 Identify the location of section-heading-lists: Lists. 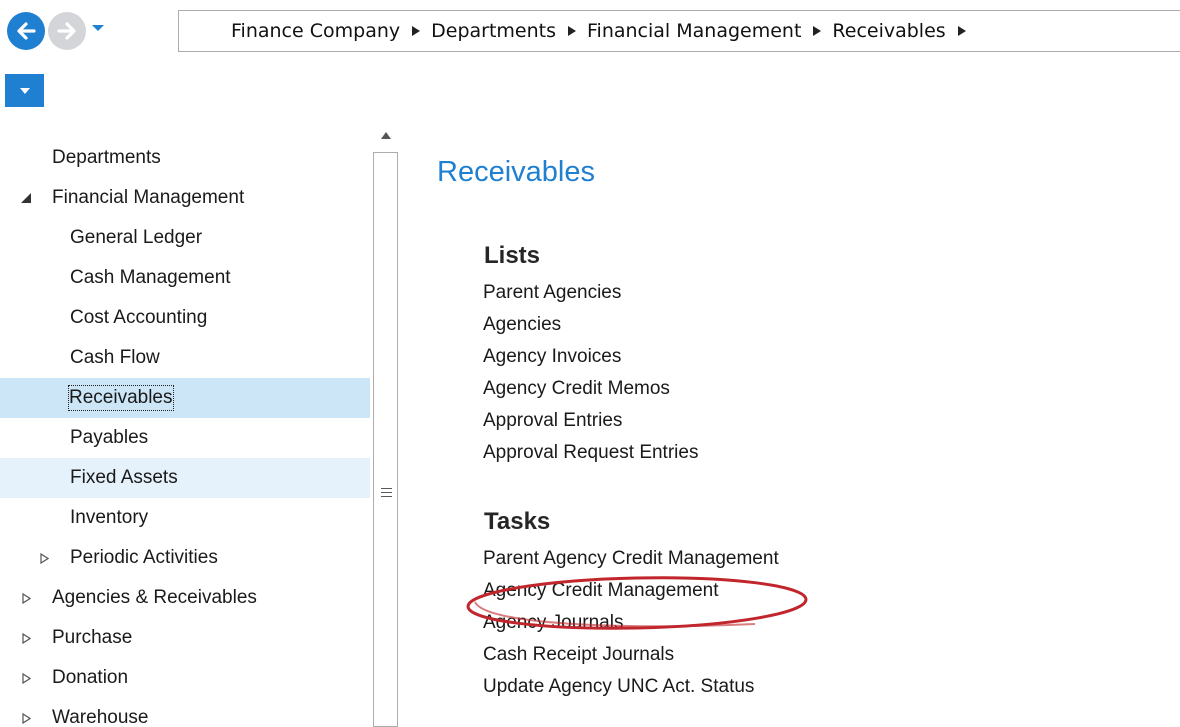
(512, 255).